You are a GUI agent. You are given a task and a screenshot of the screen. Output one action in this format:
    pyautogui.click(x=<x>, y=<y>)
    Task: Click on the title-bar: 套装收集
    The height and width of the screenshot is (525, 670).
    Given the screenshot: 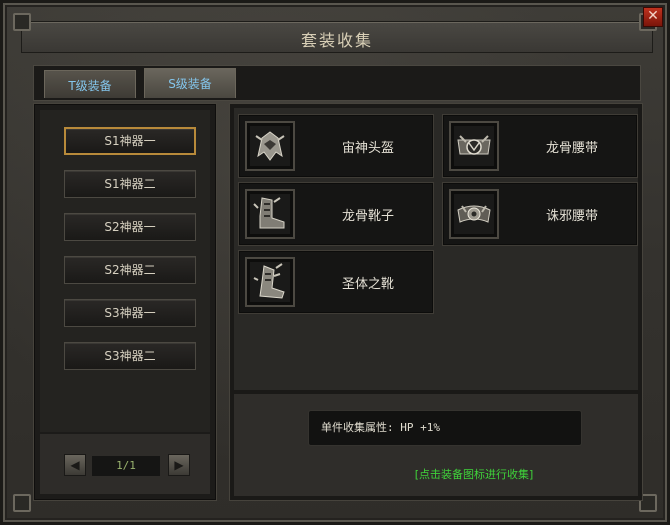 What is the action you would take?
    pyautogui.click(x=337, y=37)
    